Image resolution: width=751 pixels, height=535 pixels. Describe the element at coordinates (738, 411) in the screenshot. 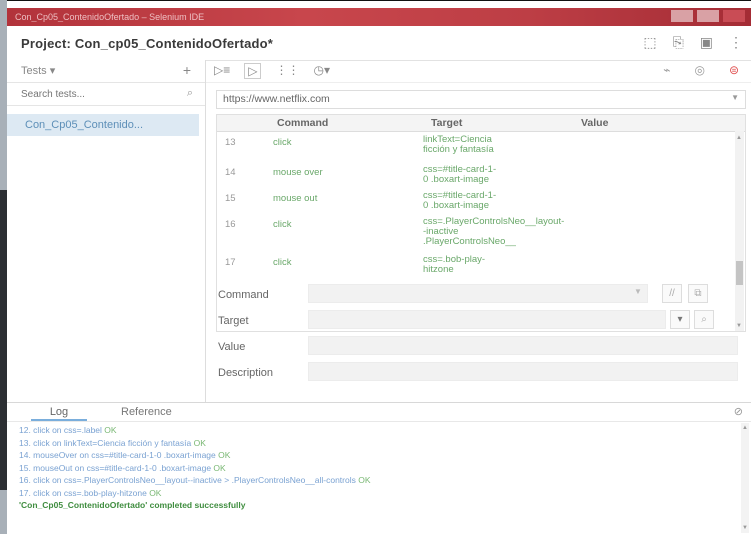

I see `clear-log-icon: ⊘` at that location.